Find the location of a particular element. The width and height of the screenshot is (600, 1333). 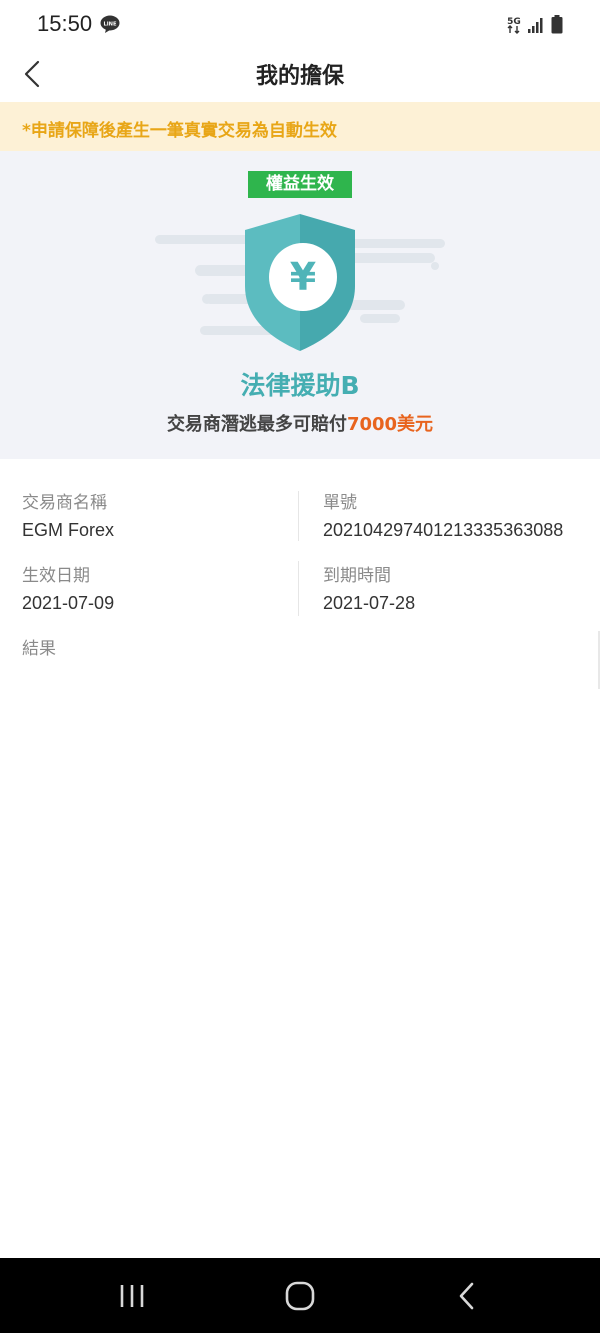

end-date-value: 2021-07-28 is located at coordinates (369, 603).